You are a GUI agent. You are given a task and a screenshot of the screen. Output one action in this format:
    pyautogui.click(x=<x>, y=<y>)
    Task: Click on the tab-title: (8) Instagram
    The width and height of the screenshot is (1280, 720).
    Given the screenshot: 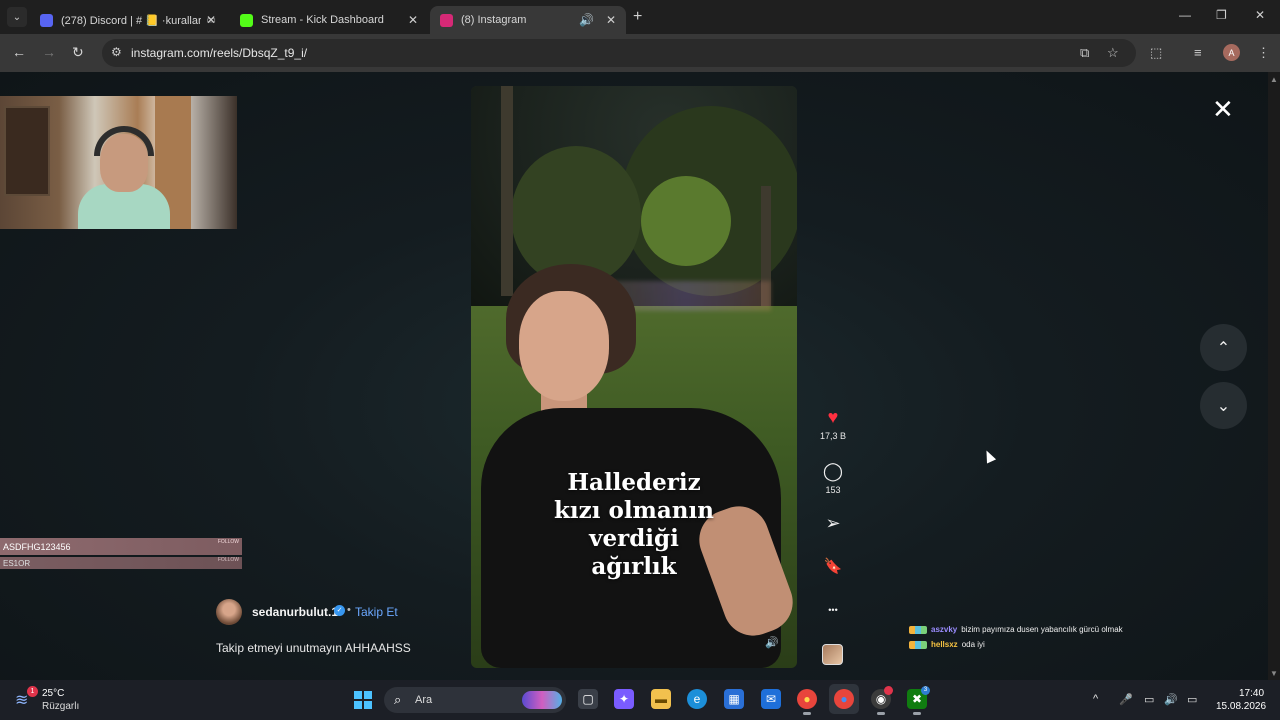 What is the action you would take?
    pyautogui.click(x=494, y=20)
    